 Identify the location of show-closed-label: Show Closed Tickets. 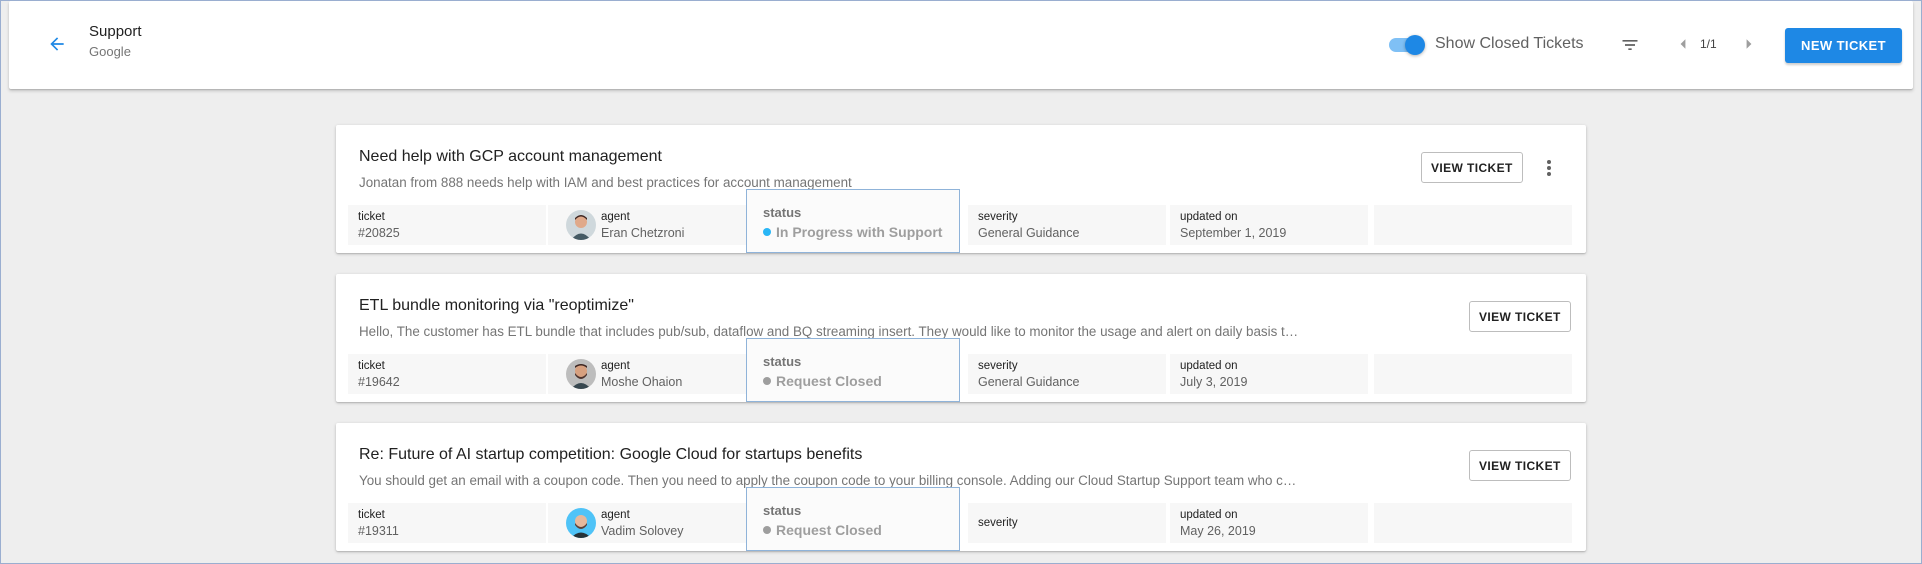
(1509, 43).